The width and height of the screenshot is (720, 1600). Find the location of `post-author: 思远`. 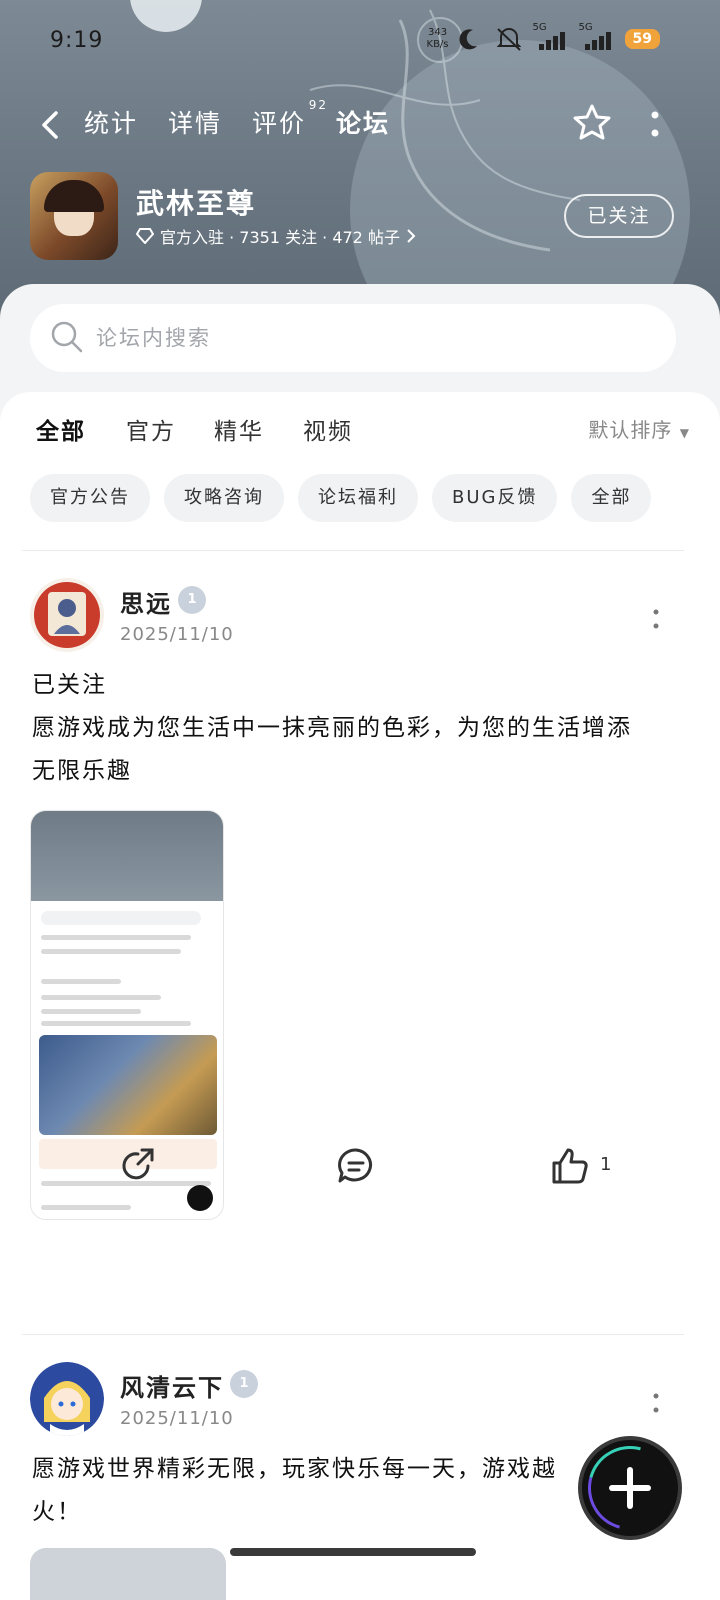

post-author: 思远 is located at coordinates (146, 601).